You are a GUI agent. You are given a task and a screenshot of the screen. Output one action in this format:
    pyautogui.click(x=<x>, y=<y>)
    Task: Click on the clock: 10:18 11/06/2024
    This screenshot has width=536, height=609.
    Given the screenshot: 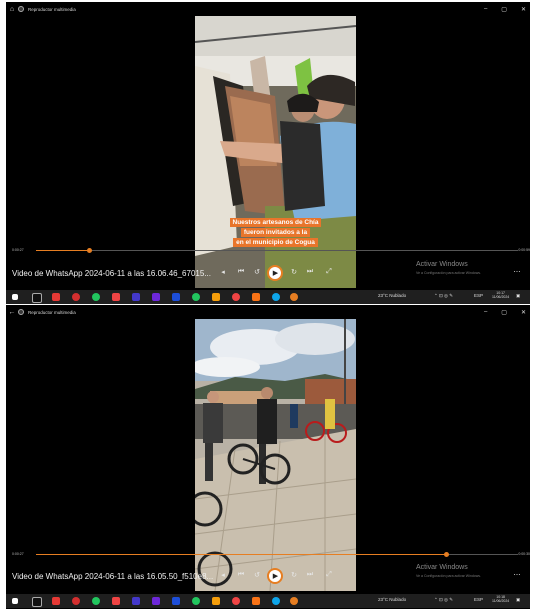 What is the action you would take?
    pyautogui.click(x=500, y=599)
    